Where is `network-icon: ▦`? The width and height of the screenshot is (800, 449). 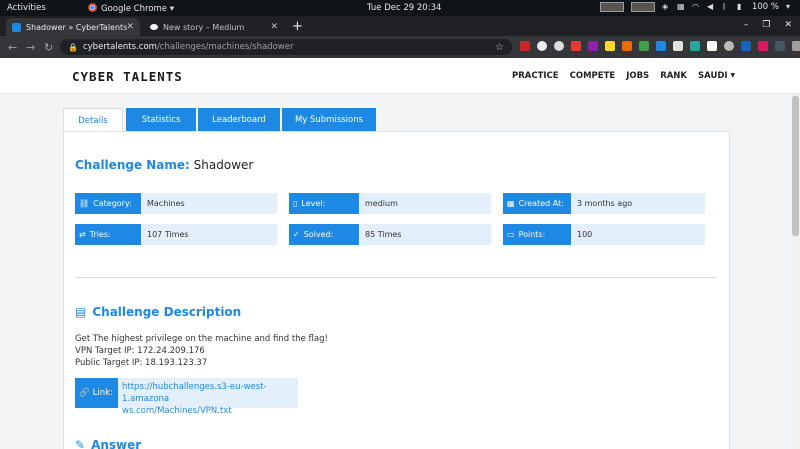 network-icon: ▦ is located at coordinates (680, 6).